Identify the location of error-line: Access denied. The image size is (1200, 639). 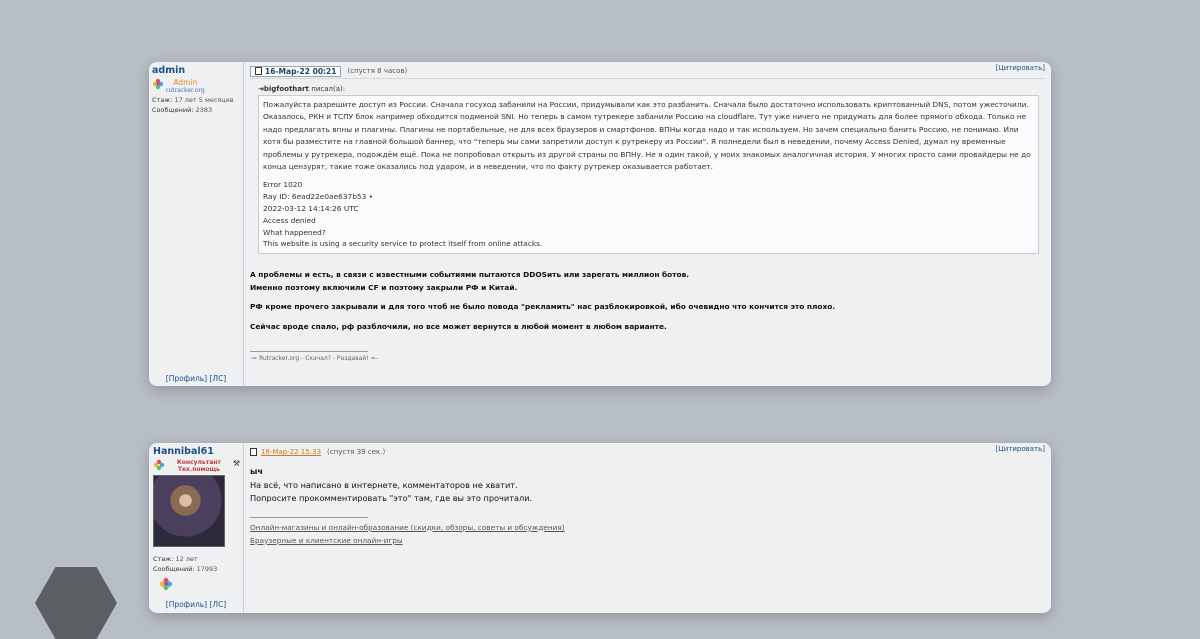
(289, 220).